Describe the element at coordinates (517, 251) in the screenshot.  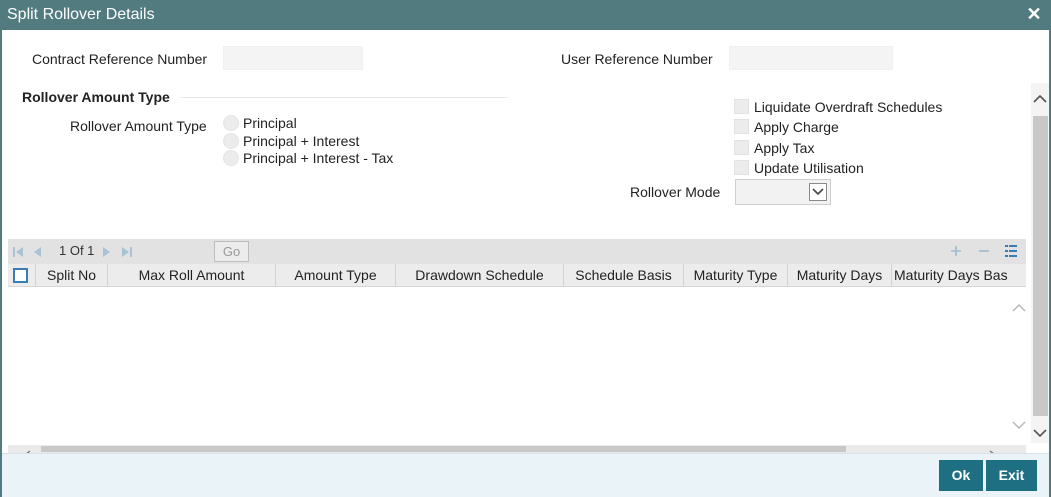
I see `grid-toolbar: 1 Of 1 Go` at that location.